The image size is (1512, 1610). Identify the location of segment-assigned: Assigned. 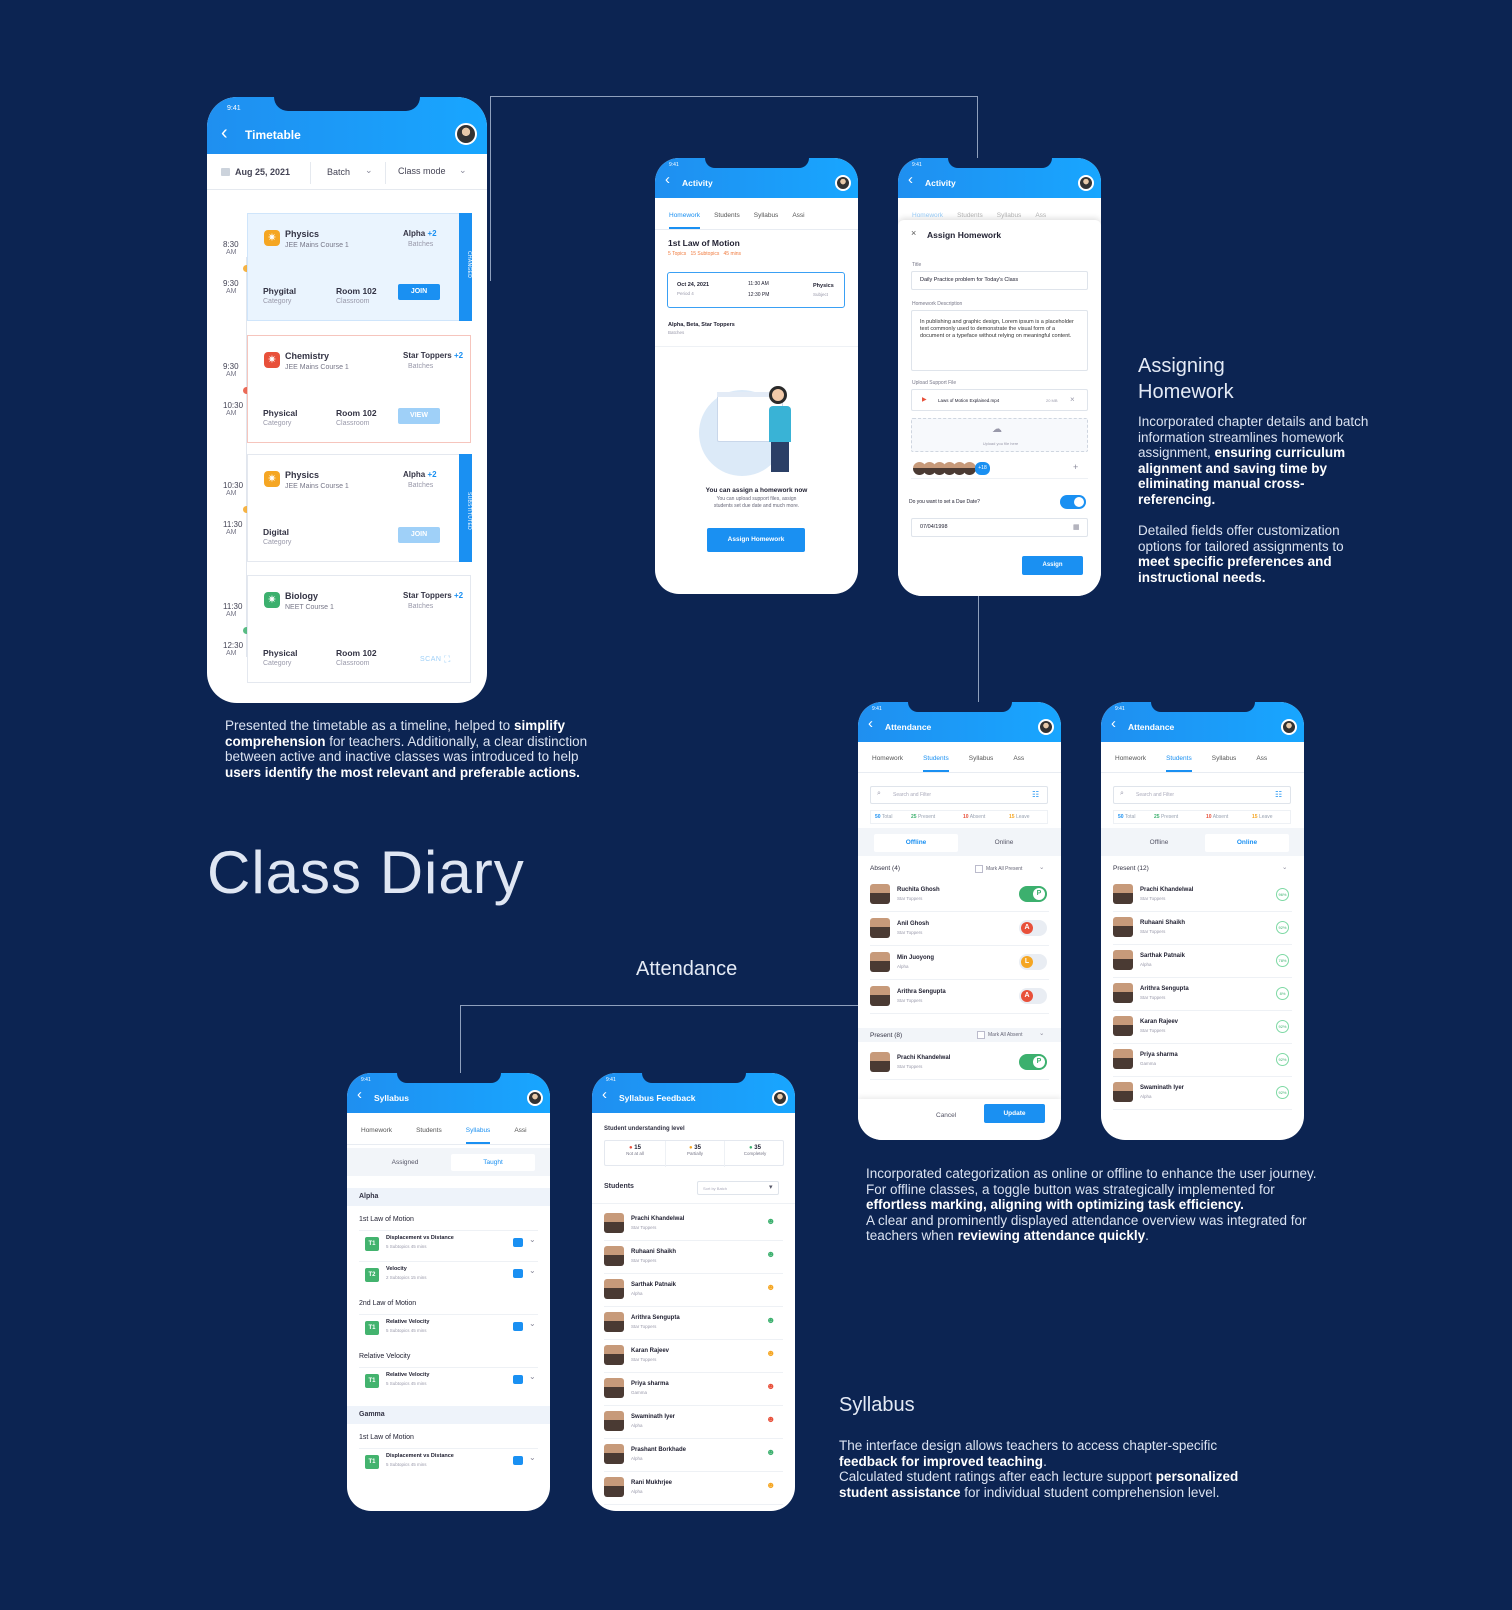
(405, 1162).